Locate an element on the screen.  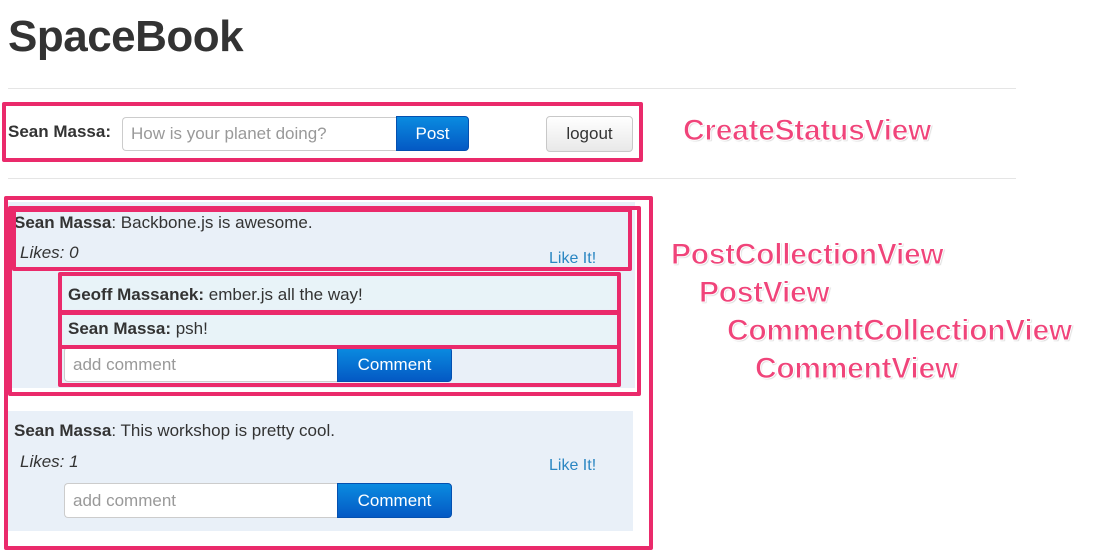
form-divider is located at coordinates (512, 178).